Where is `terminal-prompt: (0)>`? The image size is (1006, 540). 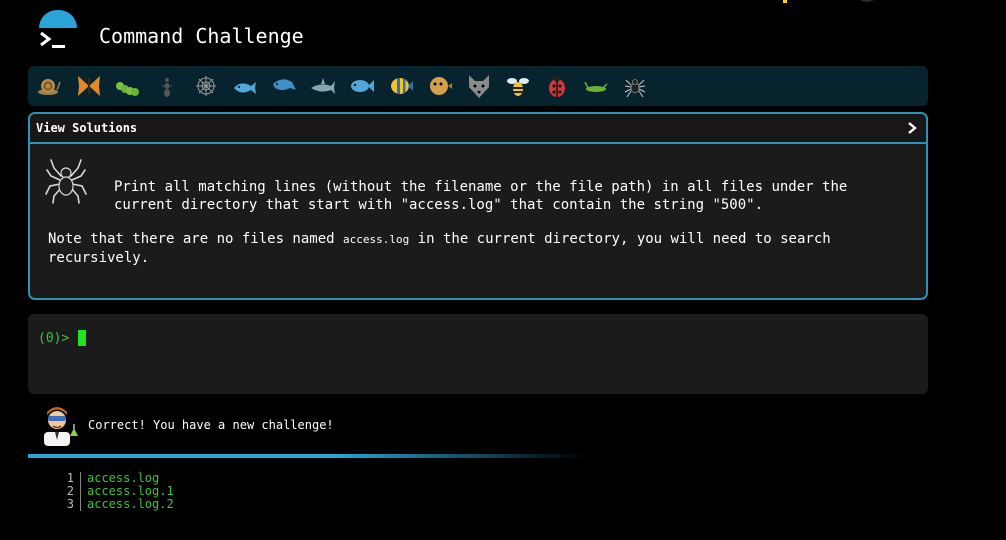 terminal-prompt: (0)> is located at coordinates (54, 338).